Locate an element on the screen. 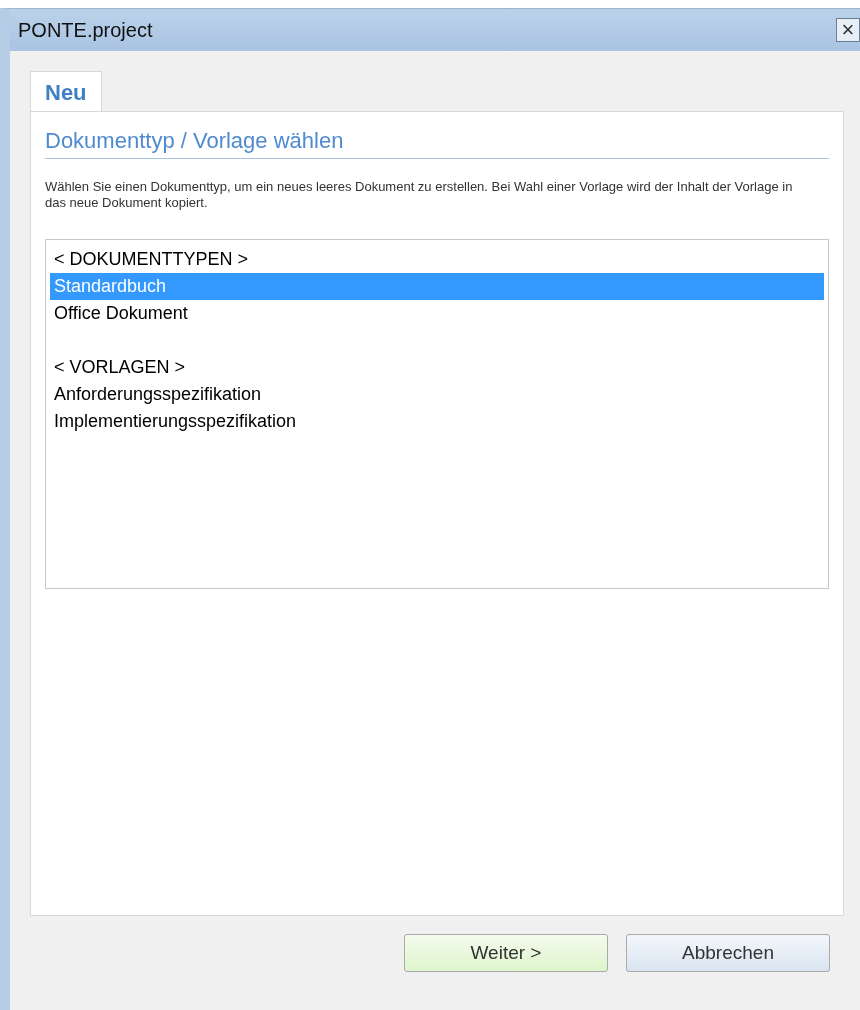 This screenshot has height=1010, width=860. description-text: Wählen Sie einen Dokumenttyp, um ein neues leeres Dokument zu erstellen. Bei Wahl einer Vorlage wird der Inhalt der Vorlage in das neue Dokument kopiert. is located at coordinates (419, 195).